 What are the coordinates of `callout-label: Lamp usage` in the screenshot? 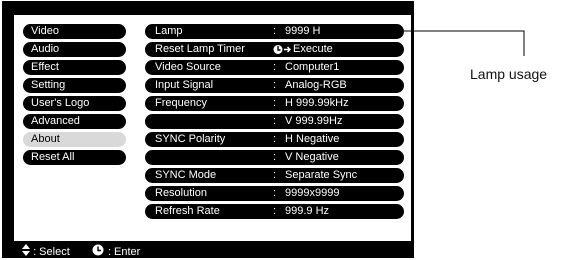 It's located at (509, 74).